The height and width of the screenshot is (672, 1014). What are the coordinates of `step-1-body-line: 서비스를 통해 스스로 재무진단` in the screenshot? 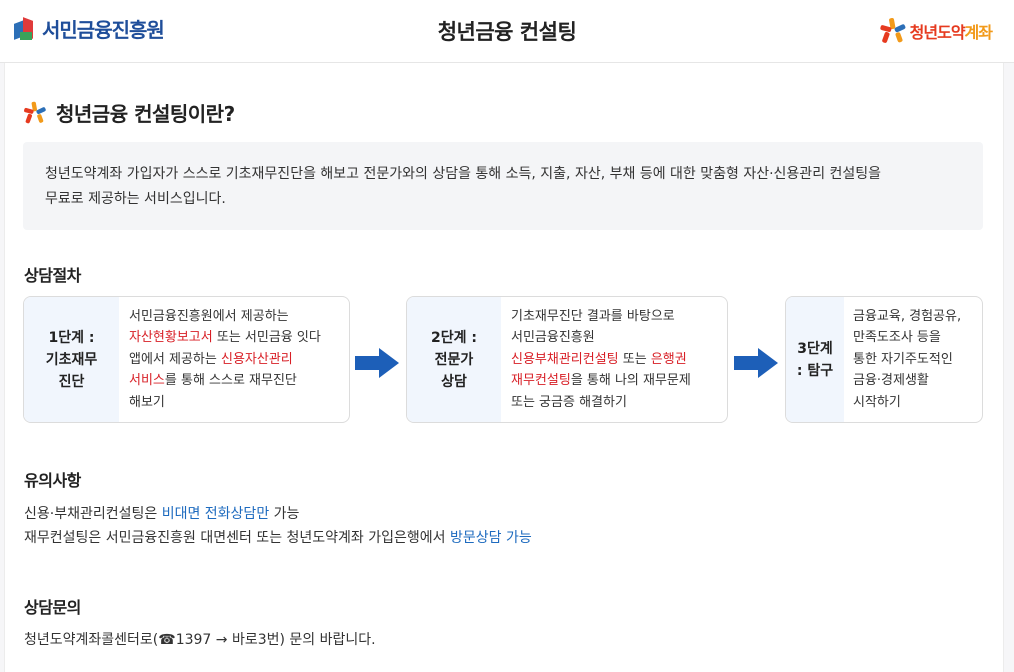 It's located at (213, 381).